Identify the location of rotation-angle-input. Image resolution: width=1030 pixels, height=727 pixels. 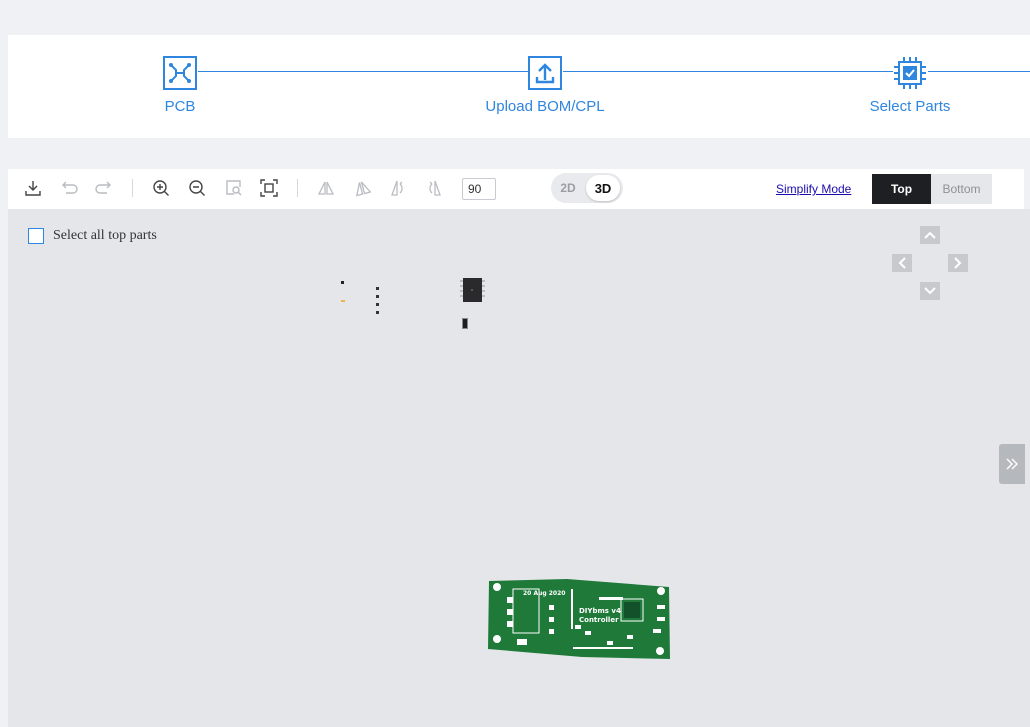
(479, 189).